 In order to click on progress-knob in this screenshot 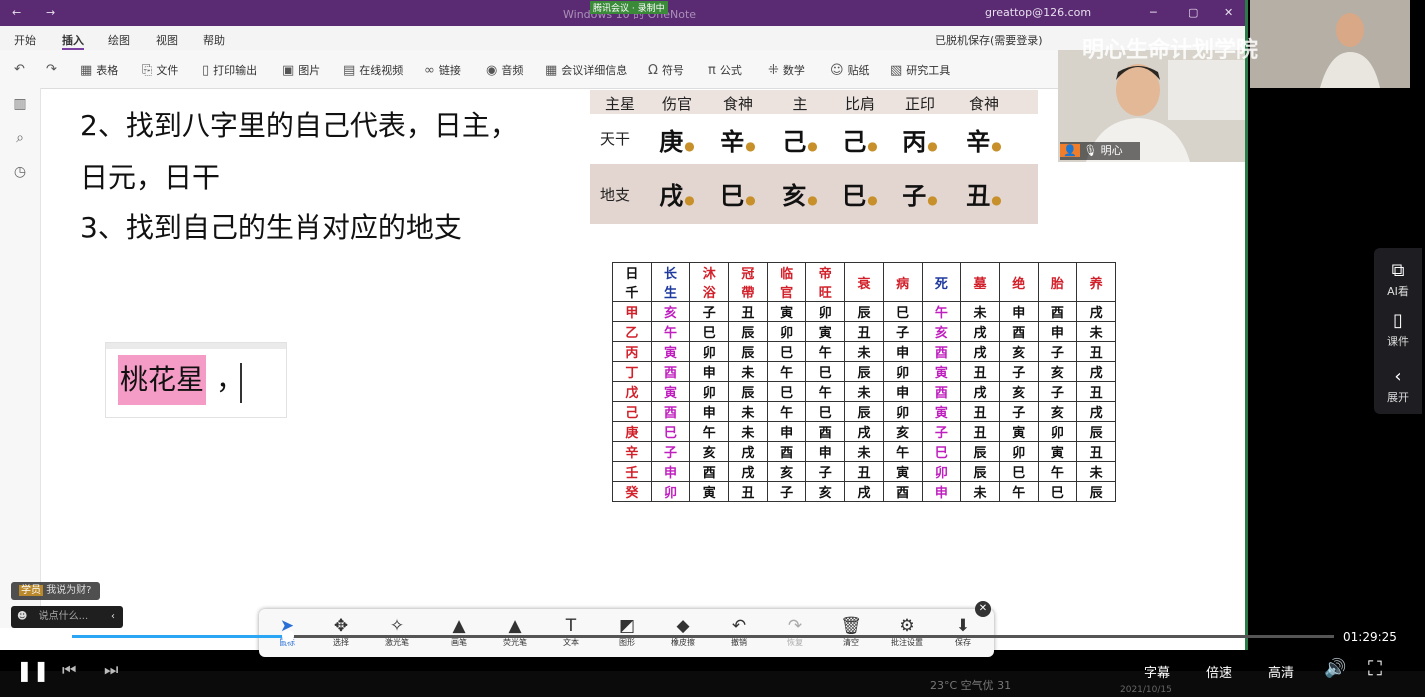, I will do `click(288, 636)`.